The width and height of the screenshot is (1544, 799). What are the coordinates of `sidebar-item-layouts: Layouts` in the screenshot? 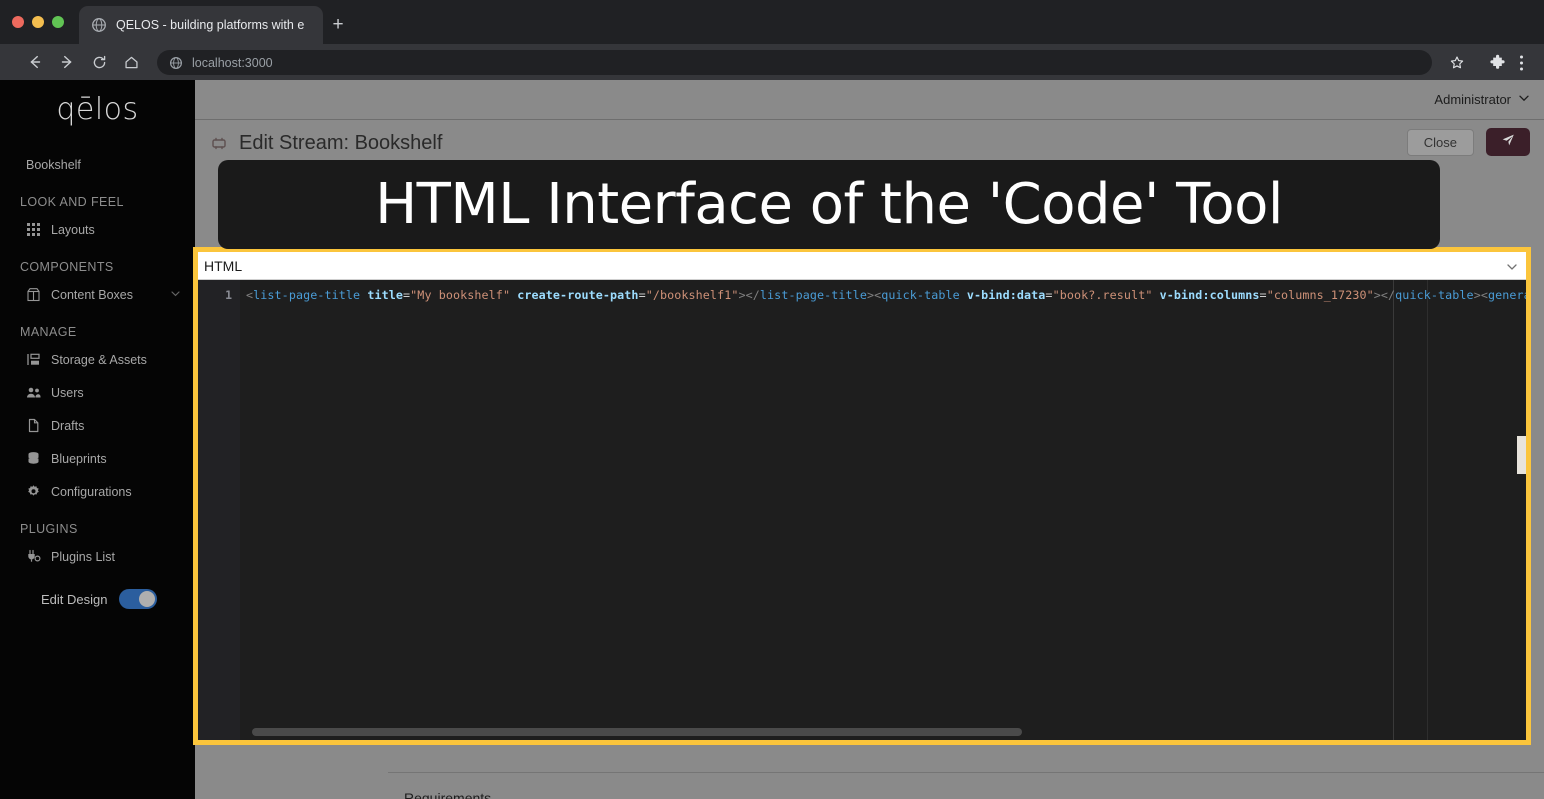 It's located at (97, 229).